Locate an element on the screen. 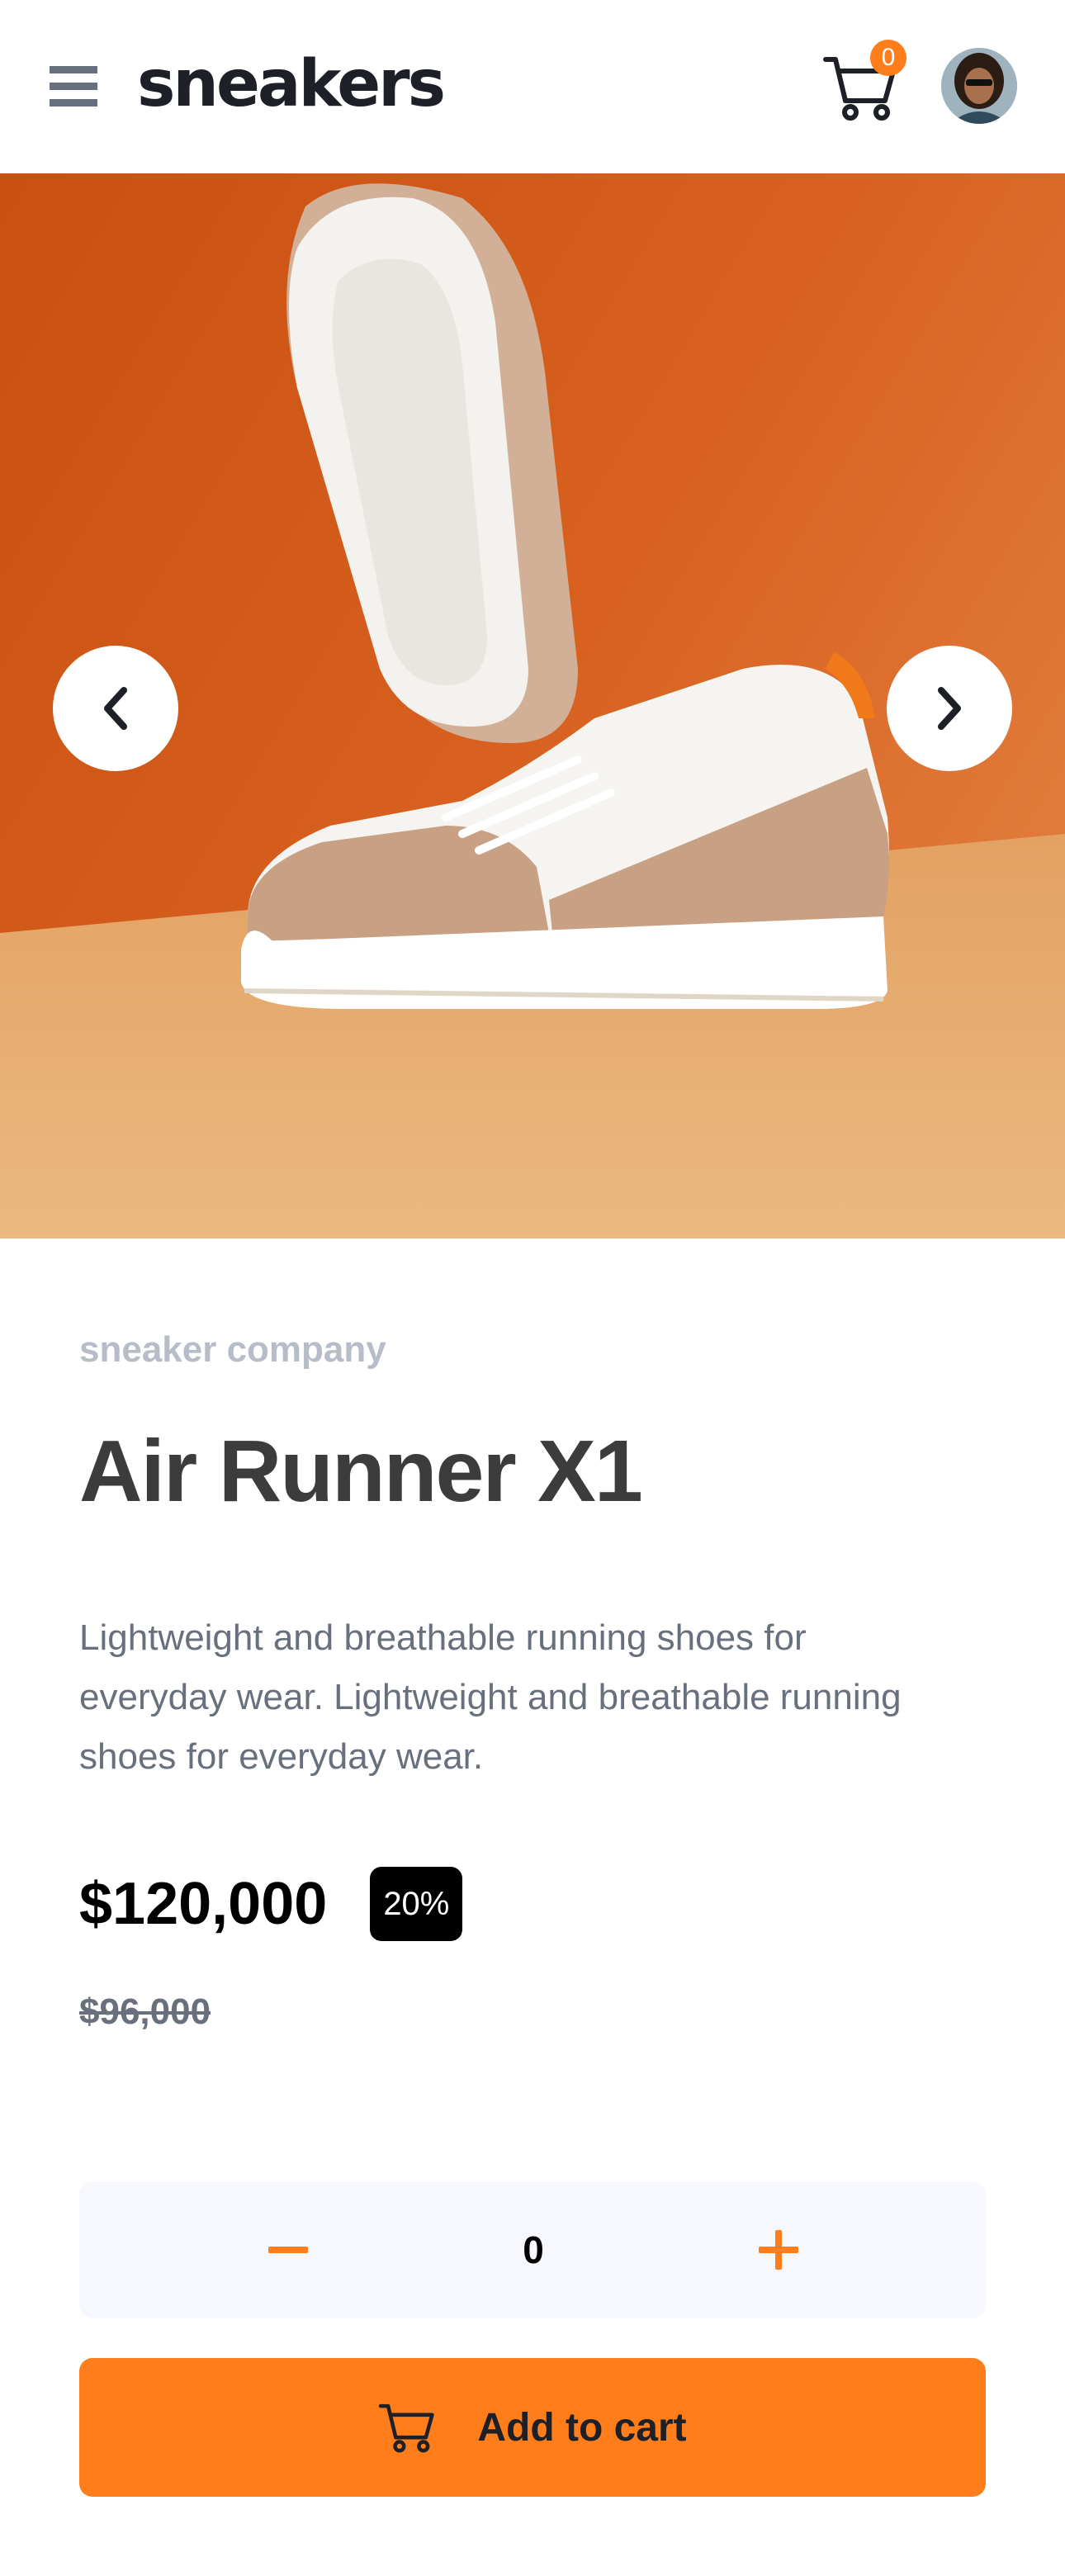  price-row: $120,000 20% is located at coordinates (271, 1904).